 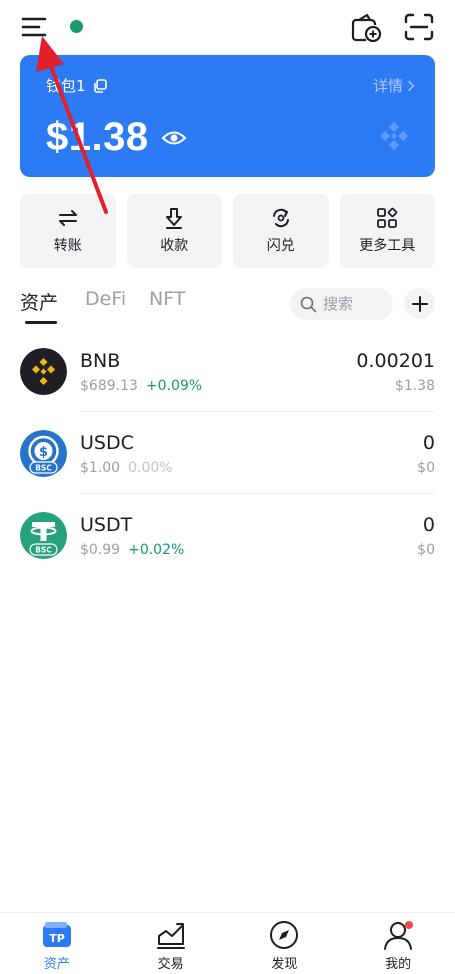 What do you see at coordinates (43, 371) in the screenshot?
I see `bnb-icon` at bounding box center [43, 371].